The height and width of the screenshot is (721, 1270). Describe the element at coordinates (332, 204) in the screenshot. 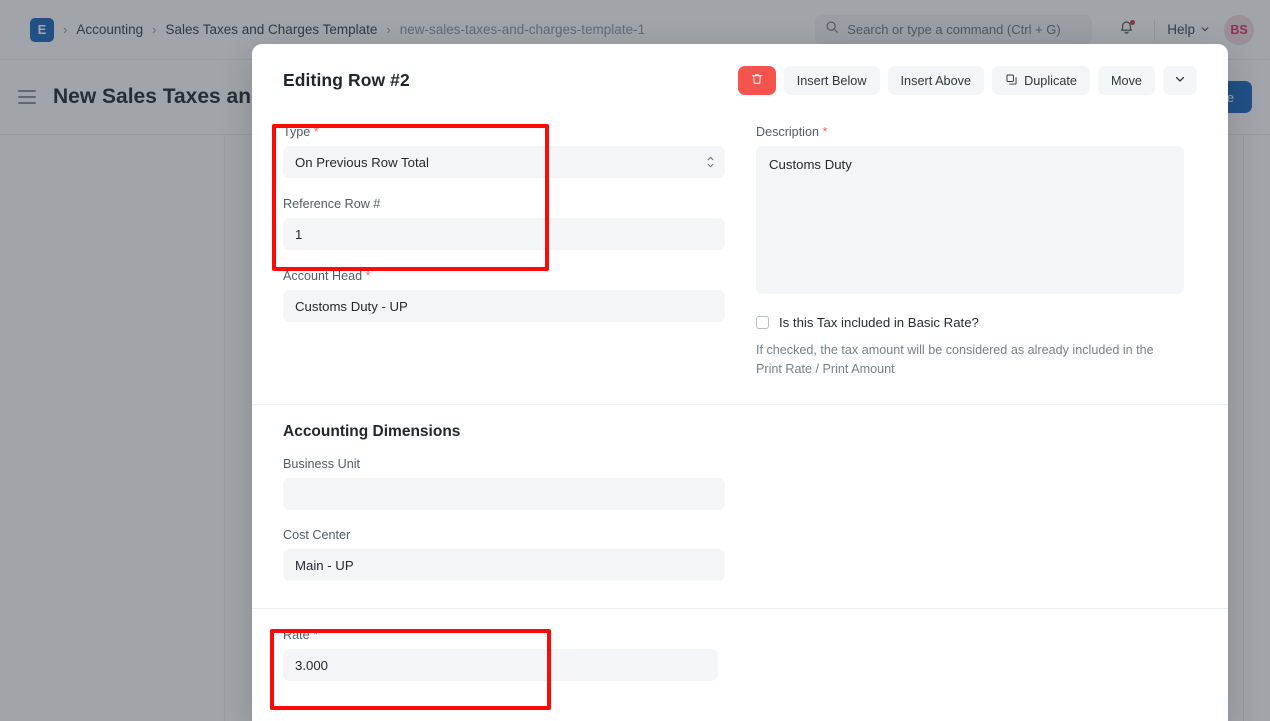

I see `field-reference-row-label: Reference Row #` at that location.